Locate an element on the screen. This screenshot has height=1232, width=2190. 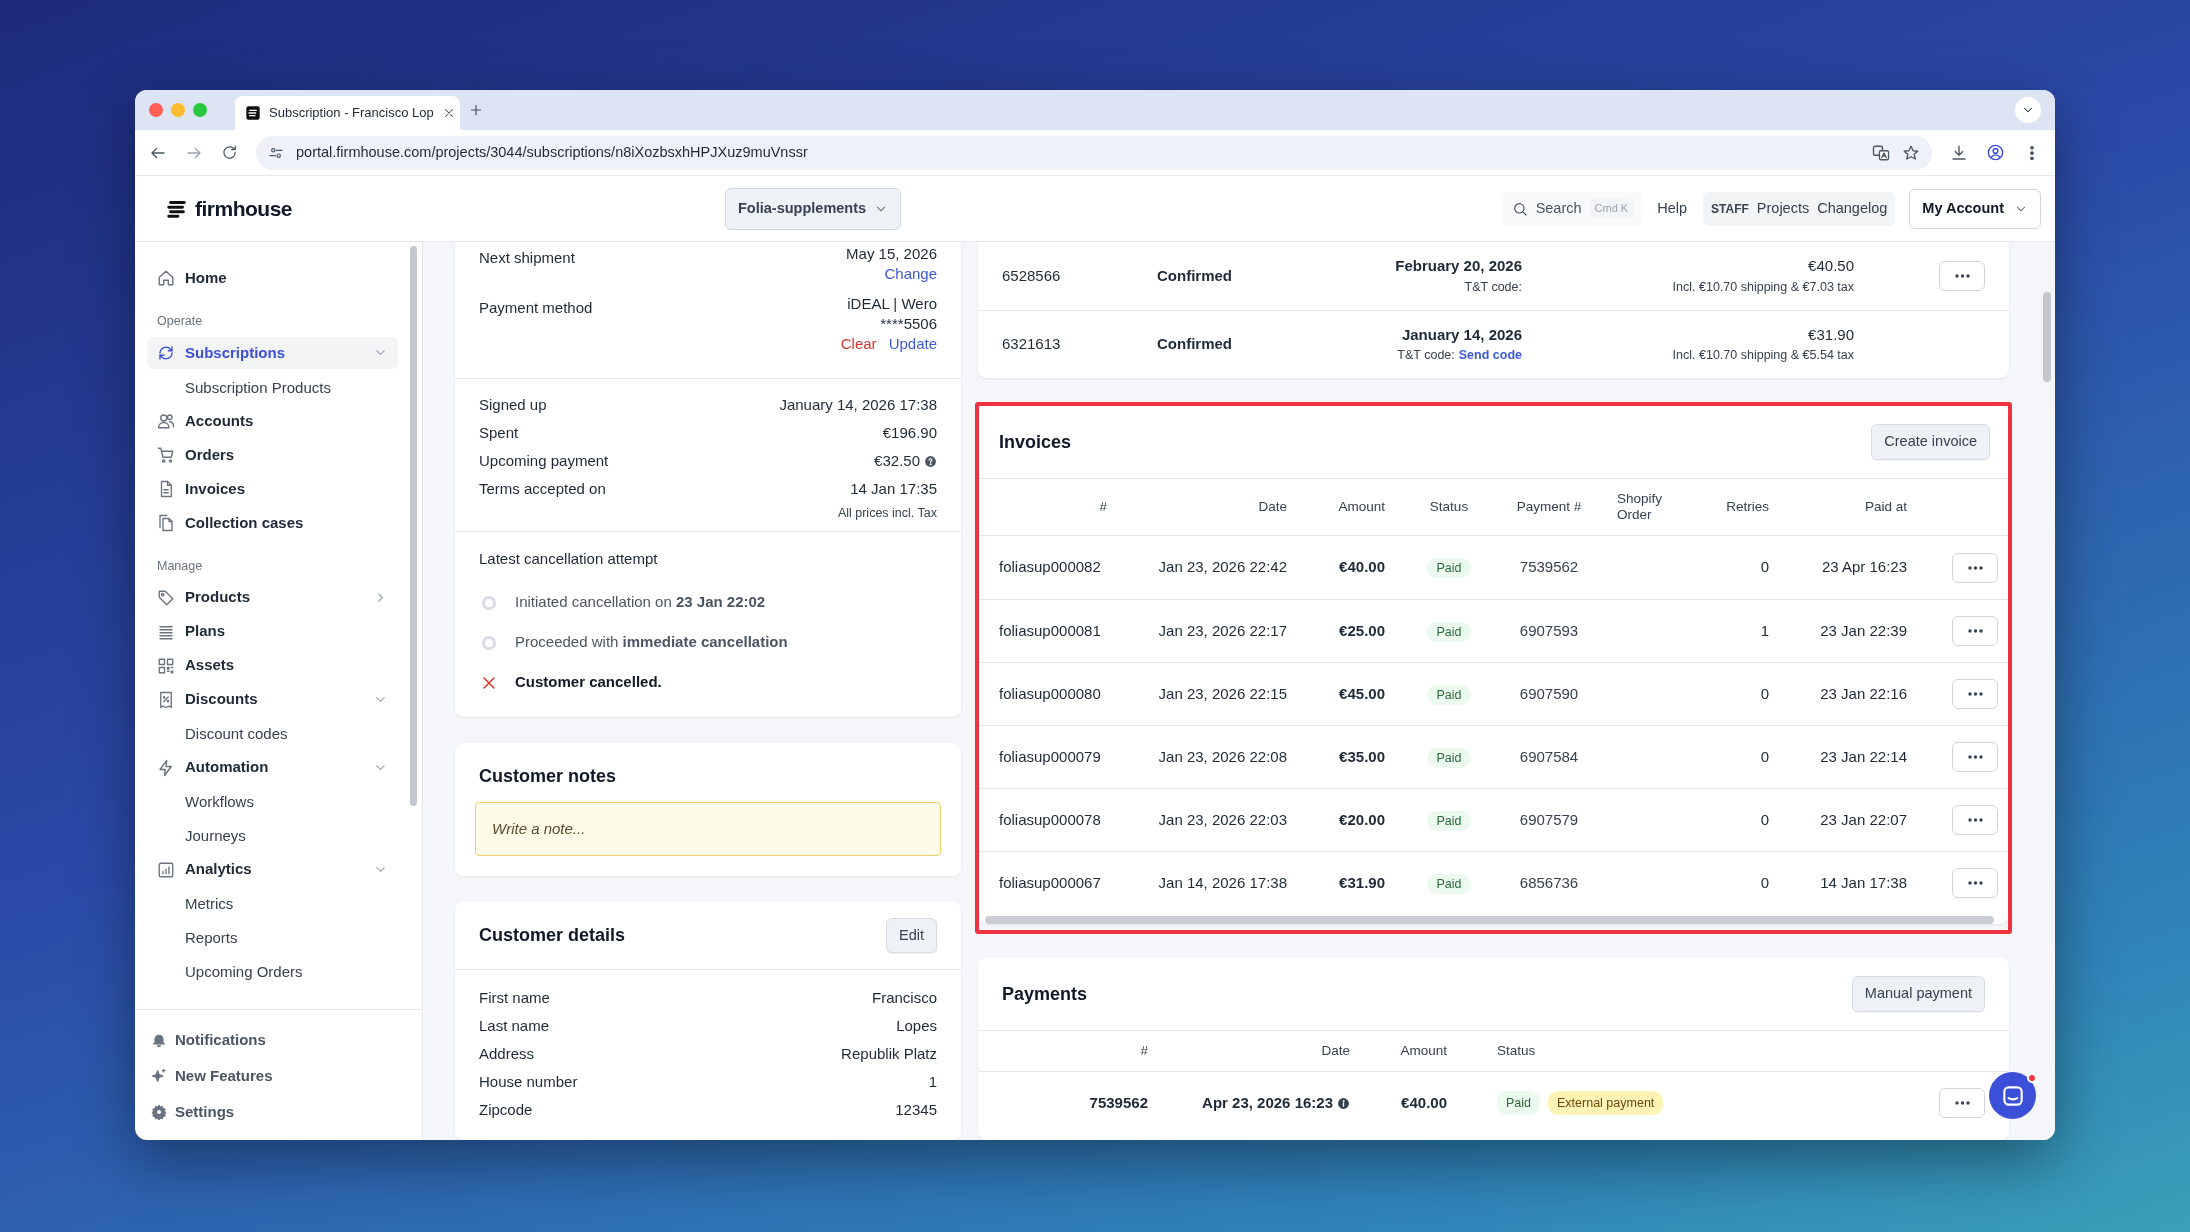
help-icon is located at coordinates (930, 461).